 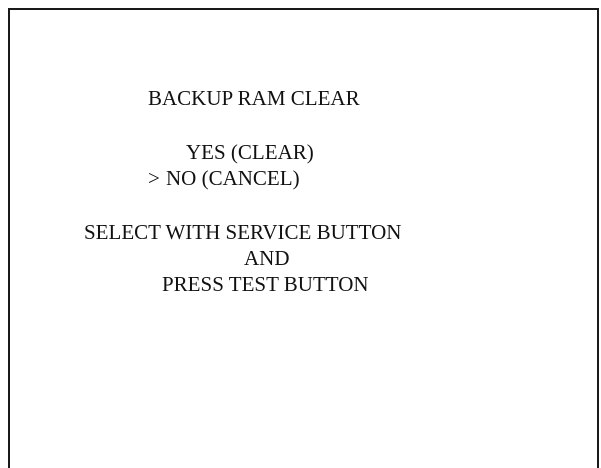 I want to click on option-yes-clear: YES (CLEAR), so click(x=250, y=152).